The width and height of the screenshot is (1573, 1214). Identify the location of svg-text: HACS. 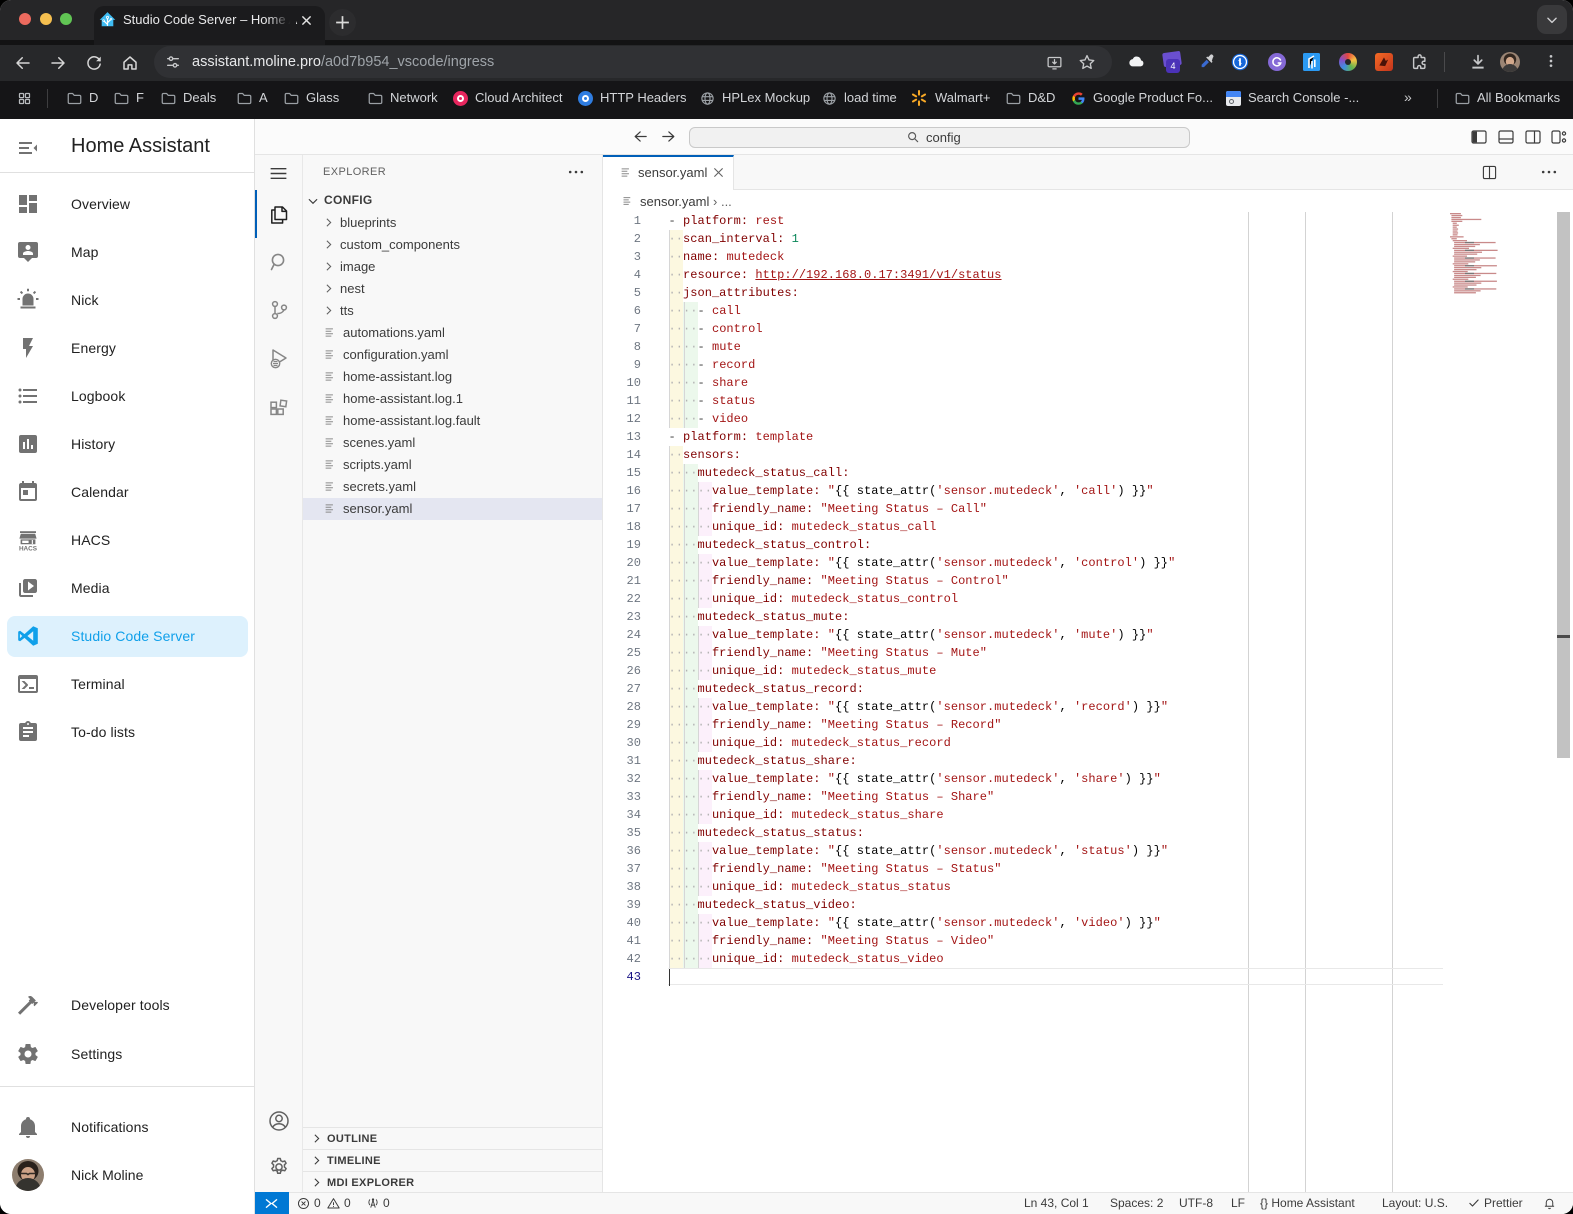
(28, 548).